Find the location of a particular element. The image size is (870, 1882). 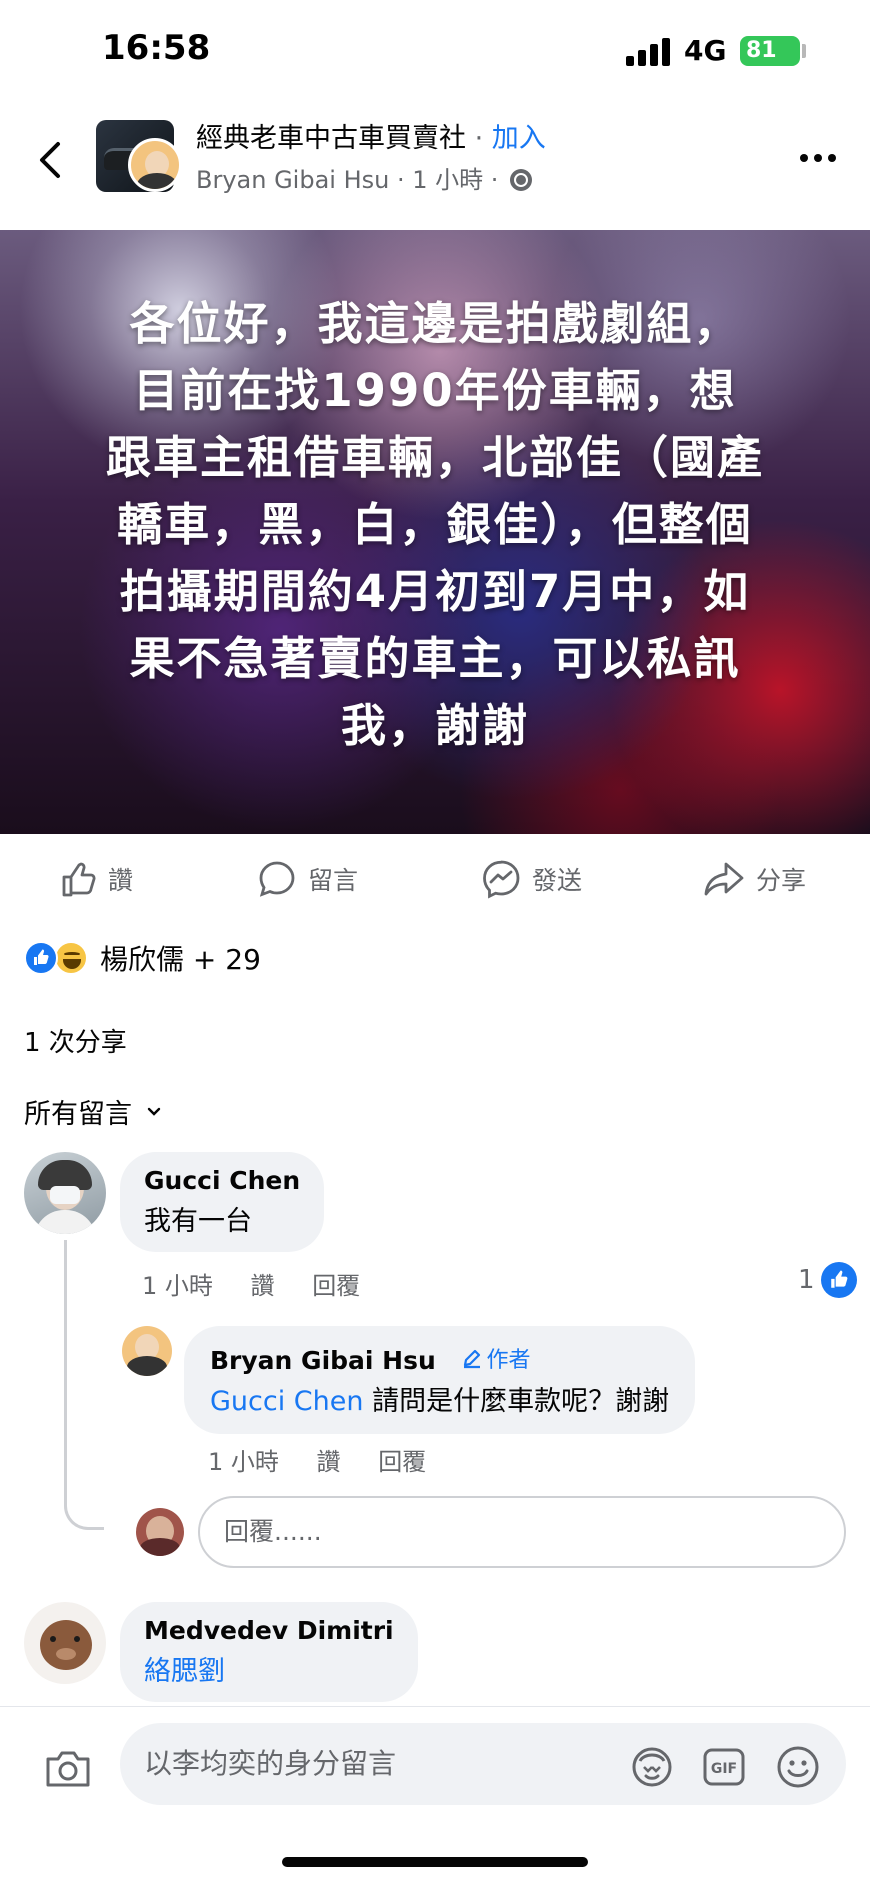

camera-button is located at coordinates (68, 1769).